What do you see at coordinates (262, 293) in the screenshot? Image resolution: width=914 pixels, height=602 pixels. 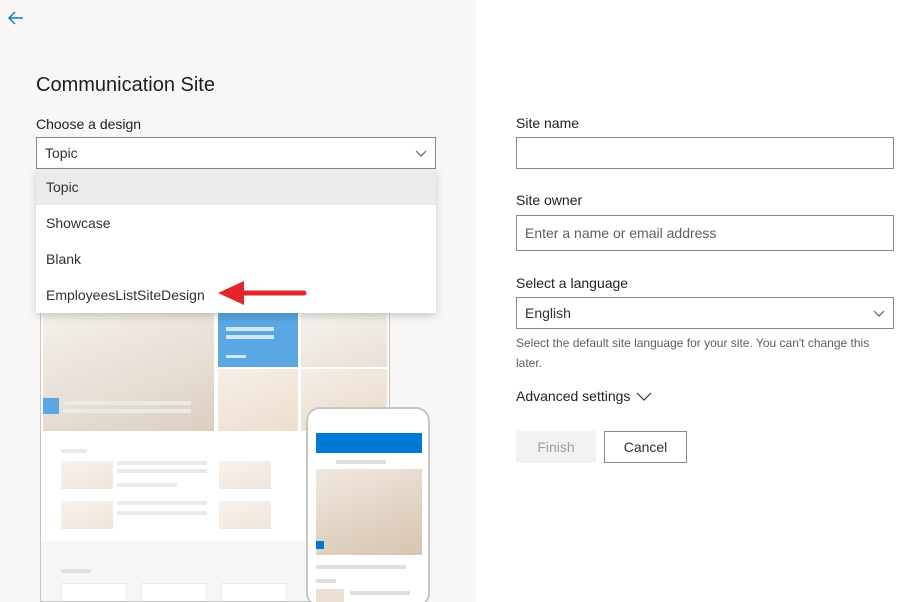 I see `red-arrow-icon` at bounding box center [262, 293].